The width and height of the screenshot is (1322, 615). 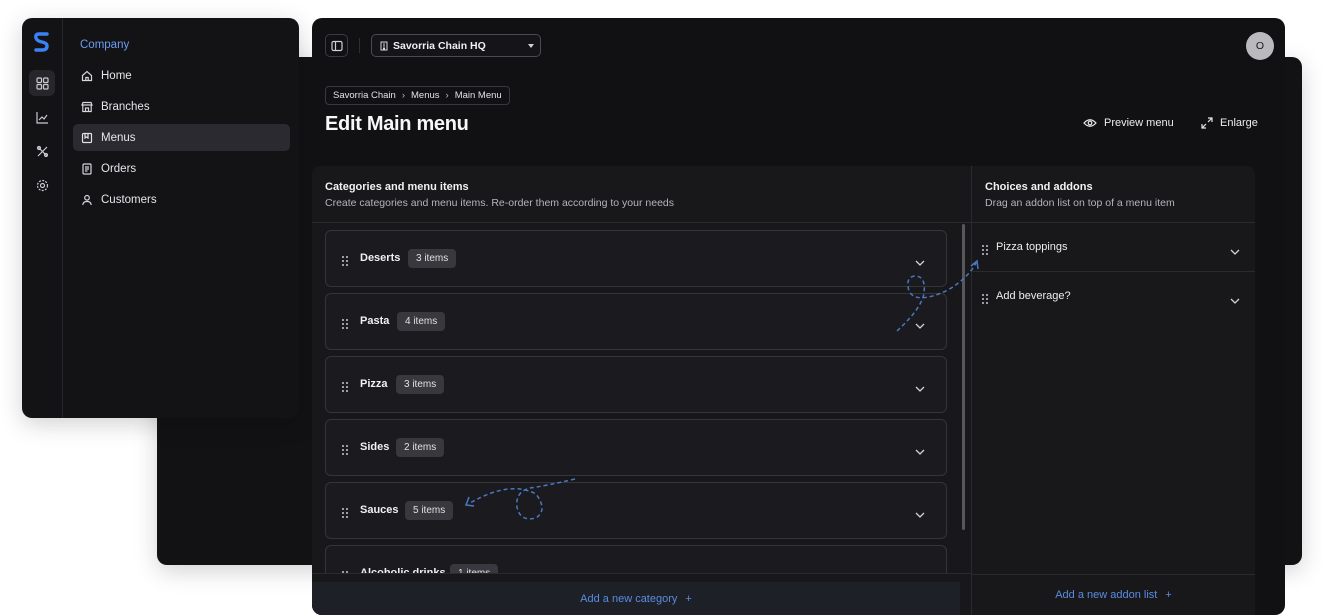 I want to click on preview-menu-label: Preview menu, so click(x=1139, y=123).